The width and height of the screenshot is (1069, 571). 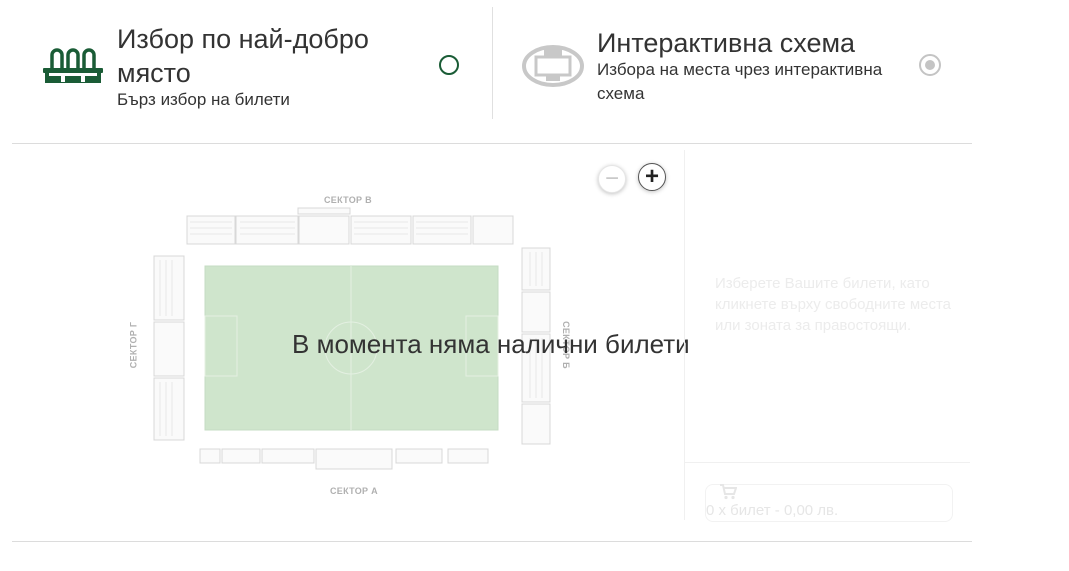 What do you see at coordinates (740, 81) in the screenshot?
I see `option-subtitle: Избора на места чрез интерактивна схема` at bounding box center [740, 81].